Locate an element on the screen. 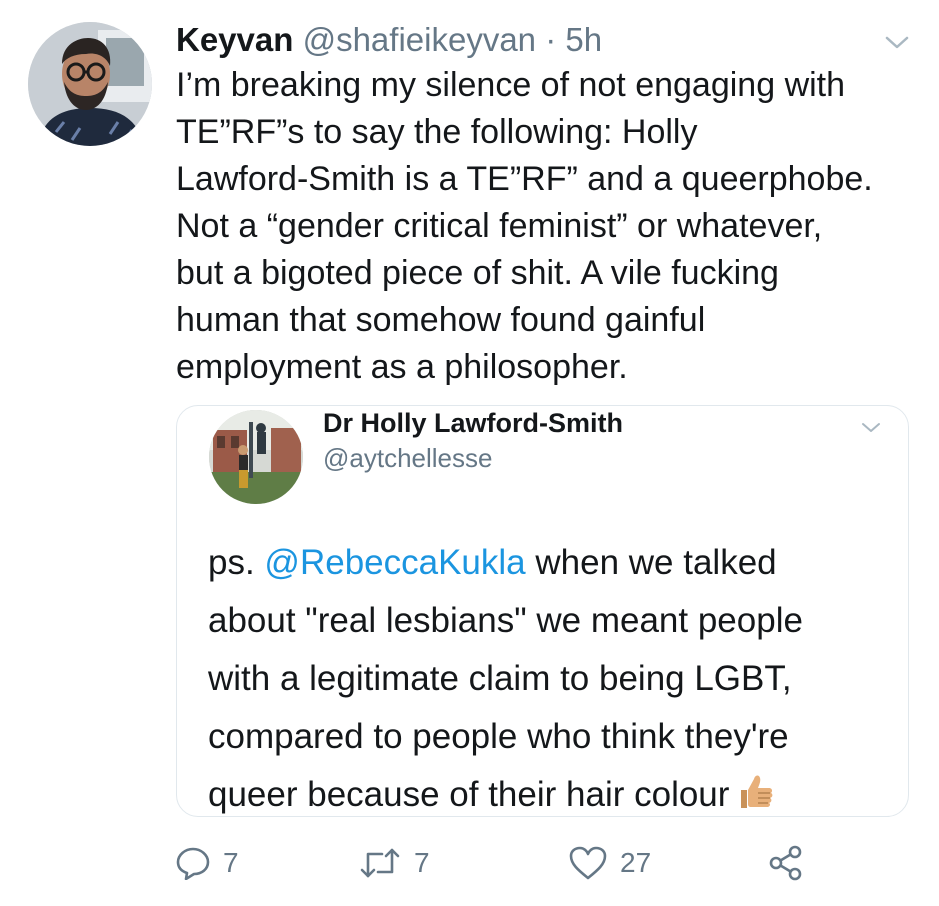  action-bar: 7 7 27 is located at coordinates (469, 863).